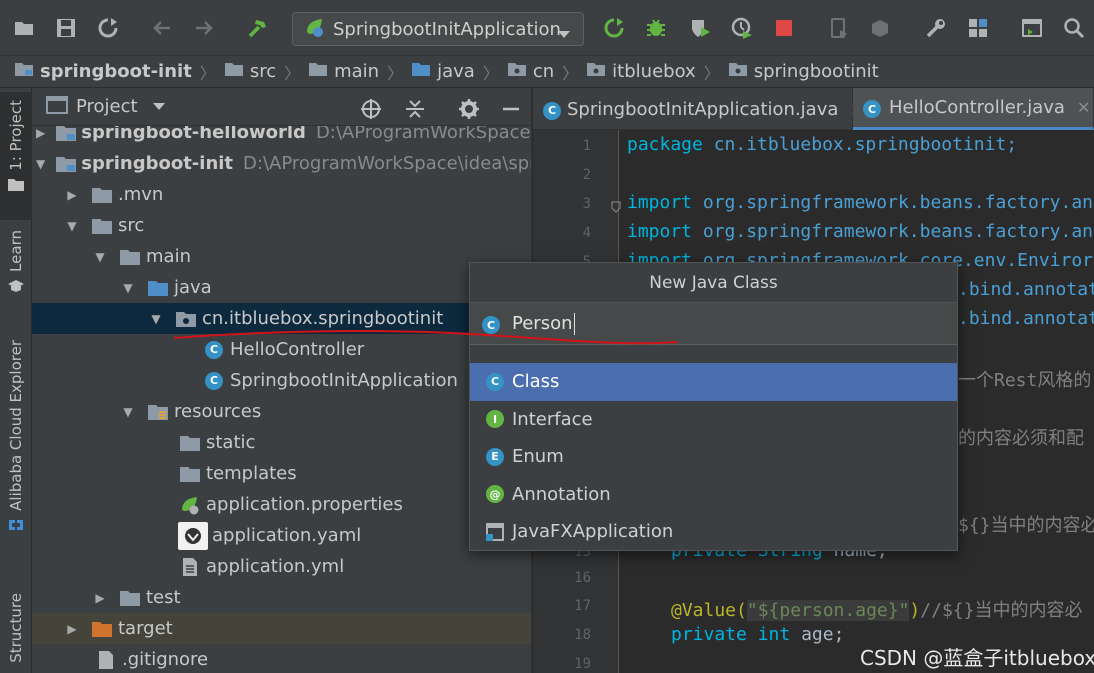 The height and width of the screenshot is (673, 1094). I want to click on tool-window-tab-alibaba-cloud-explorer: Alibaba Cloud Explorer, so click(16, 447).